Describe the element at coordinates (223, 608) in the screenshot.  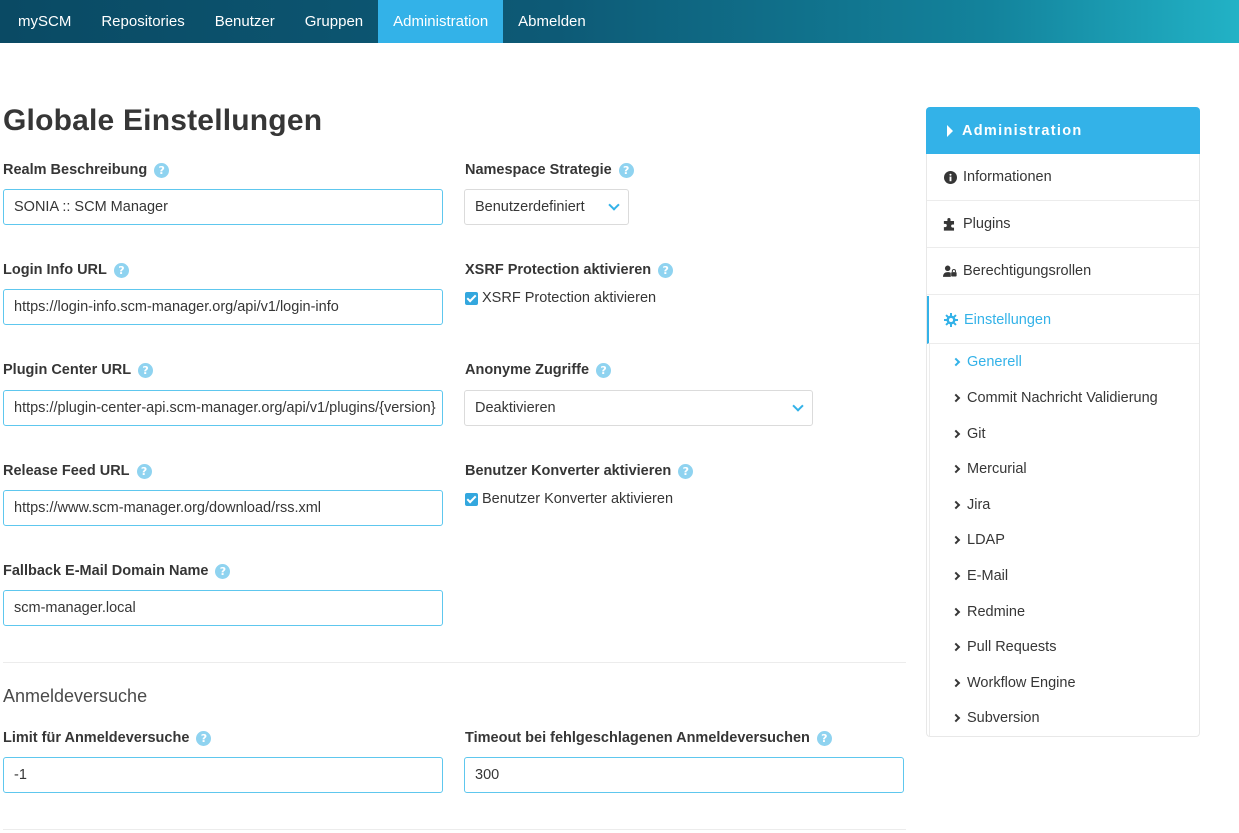
I see `fallback-mail-input: scm-manager.local` at that location.